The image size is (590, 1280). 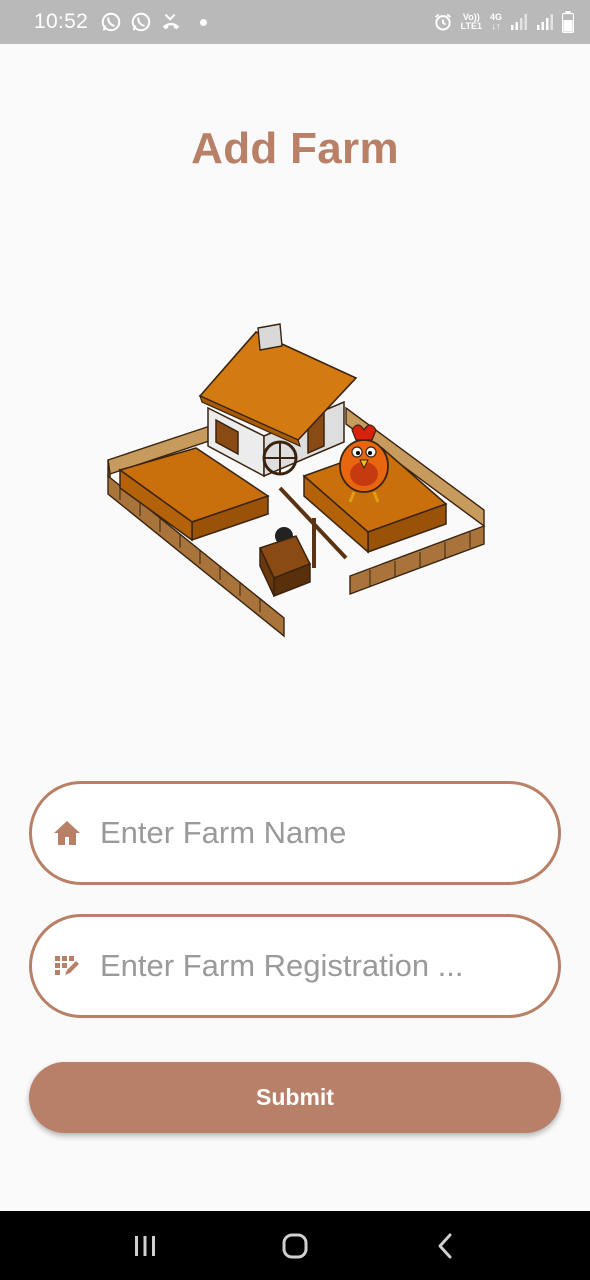 I want to click on home-icon, so click(x=67, y=833).